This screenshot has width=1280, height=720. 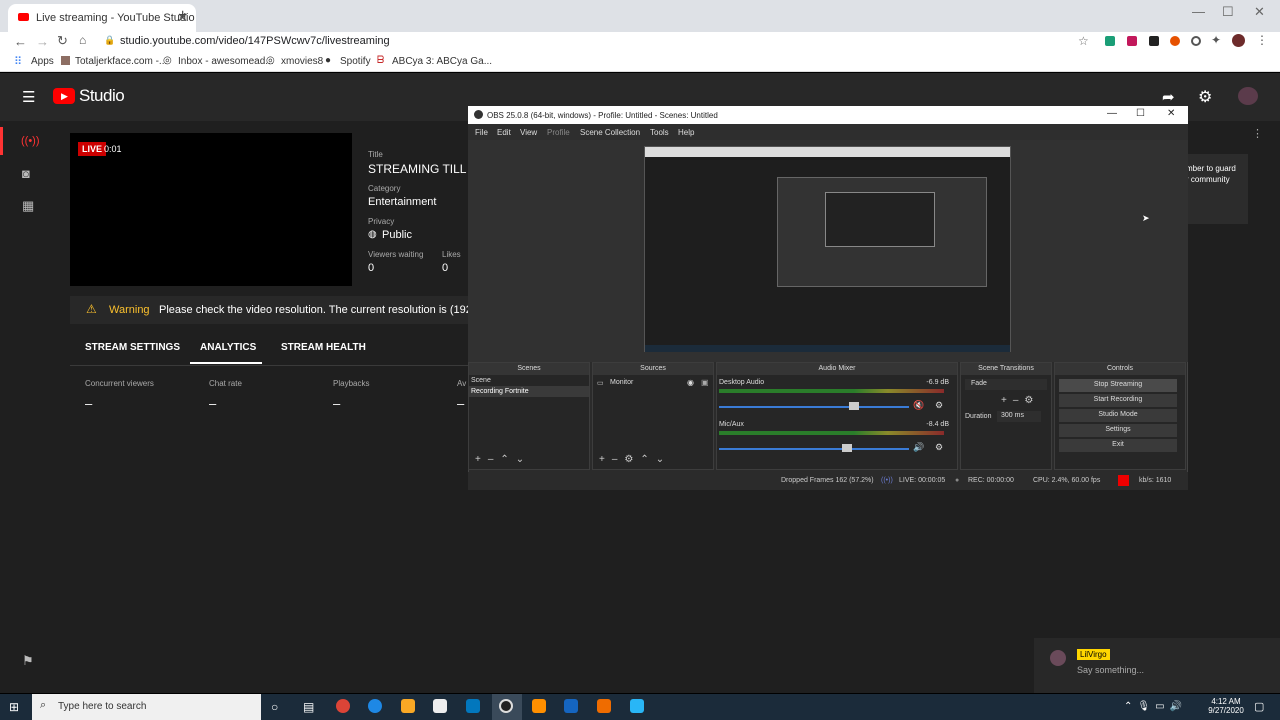 What do you see at coordinates (302, 61) in the screenshot?
I see `bookmark-xmovies8: xmovies8` at bounding box center [302, 61].